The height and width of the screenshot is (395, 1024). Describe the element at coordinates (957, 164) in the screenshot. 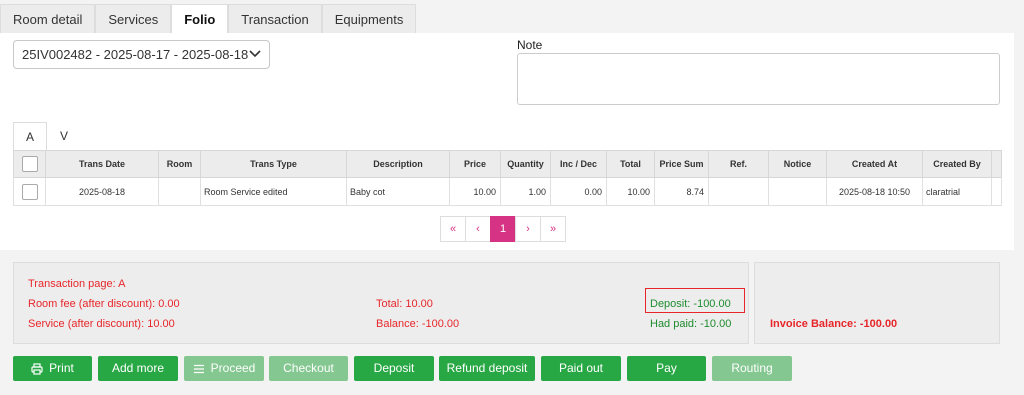

I see `header-created-by: Created By` at that location.